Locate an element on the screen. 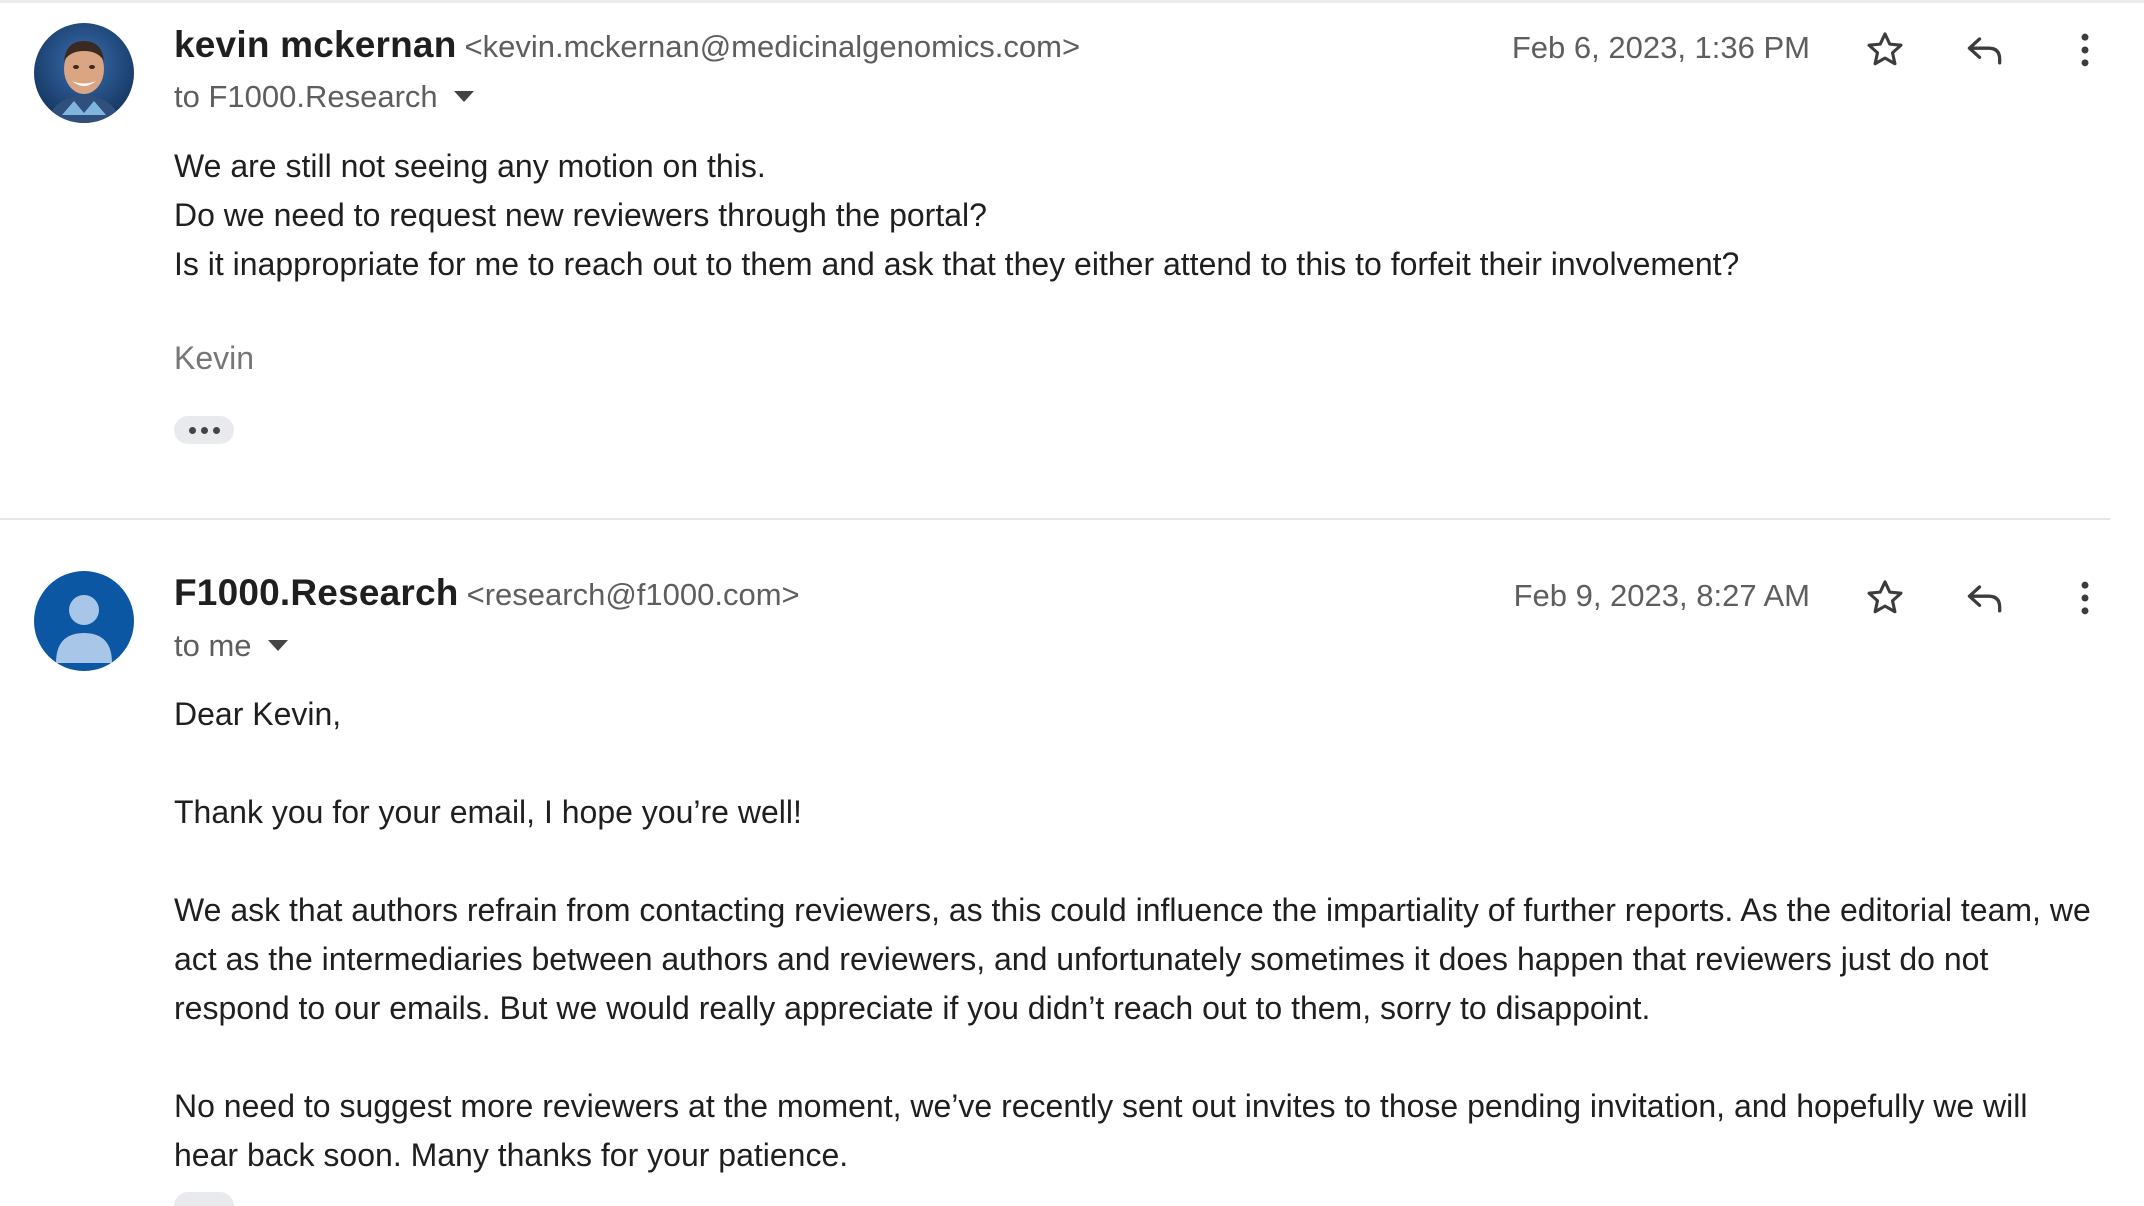 Image resolution: width=2144 pixels, height=1206 pixels. body-paragraph: Dear Kevin, is located at coordinates (258, 714).